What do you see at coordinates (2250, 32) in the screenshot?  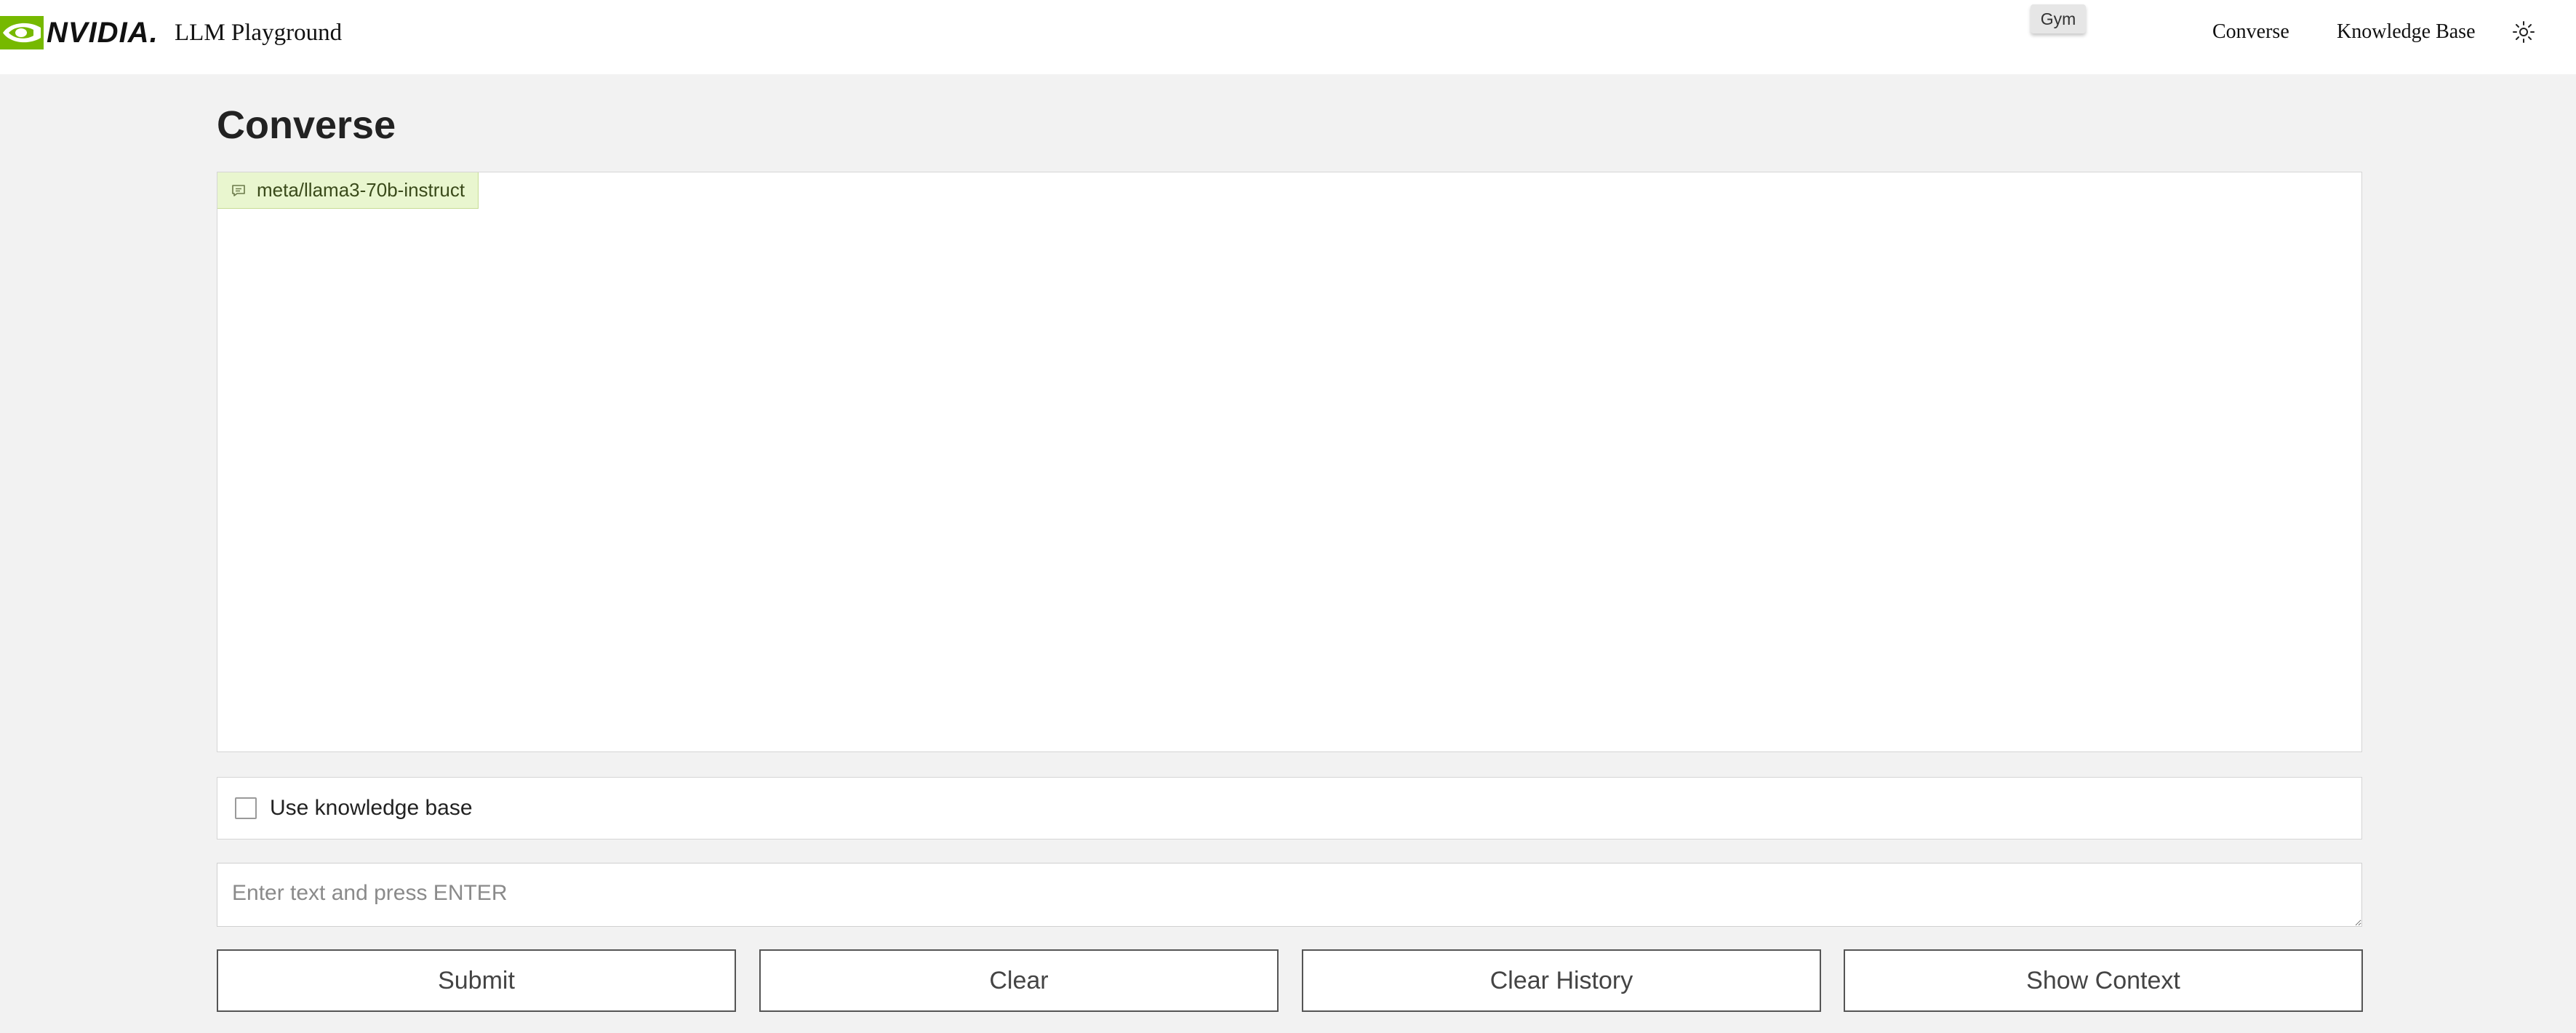 I see `nav-link-converse: Converse` at bounding box center [2250, 32].